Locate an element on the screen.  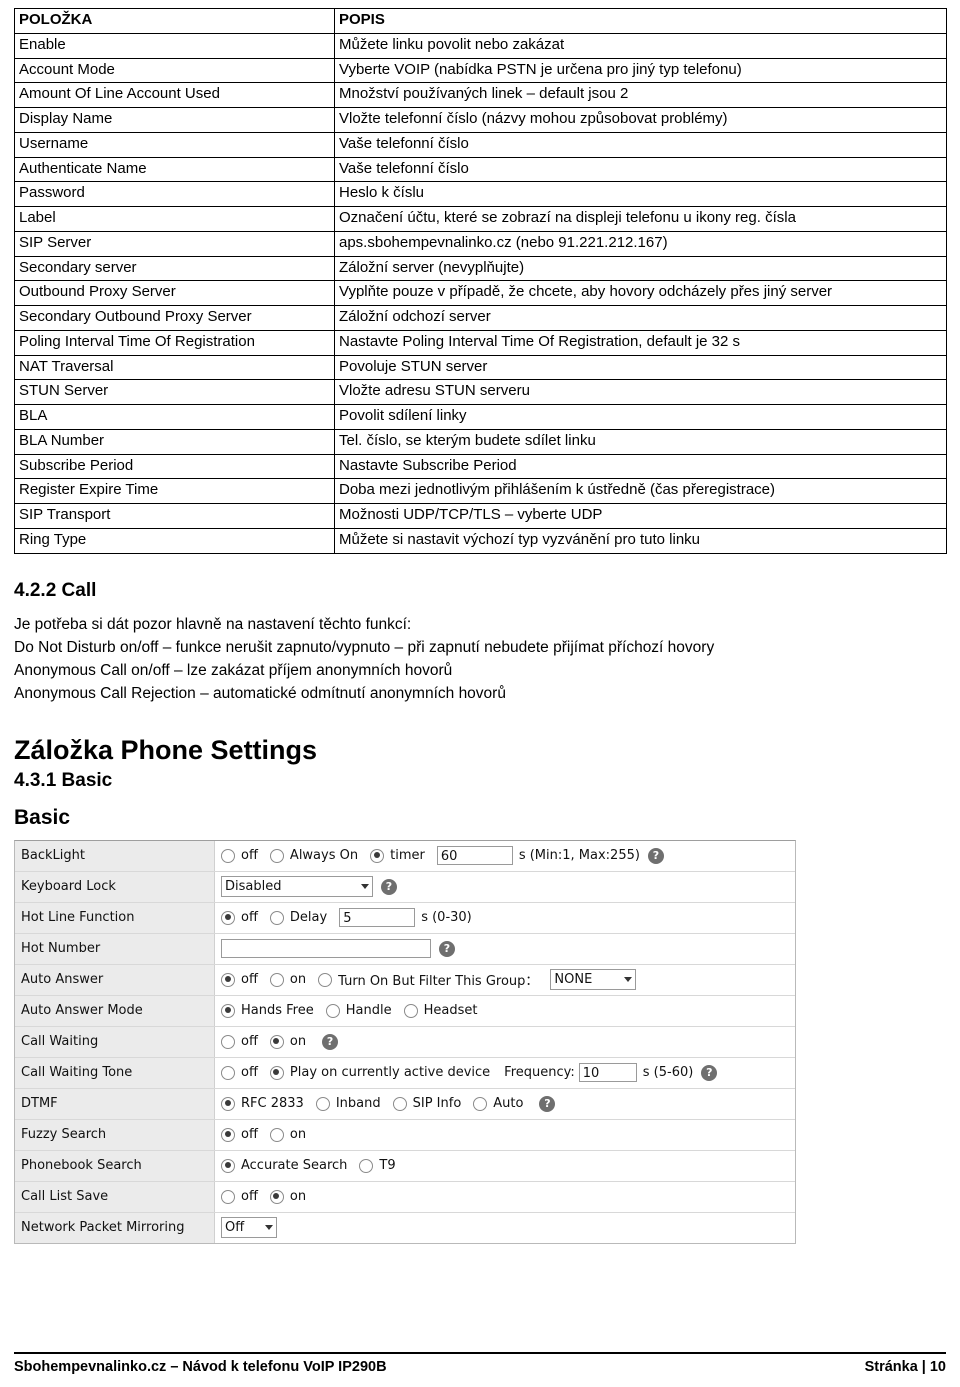
call-waiting-on-label: on is located at coordinates (298, 1041).